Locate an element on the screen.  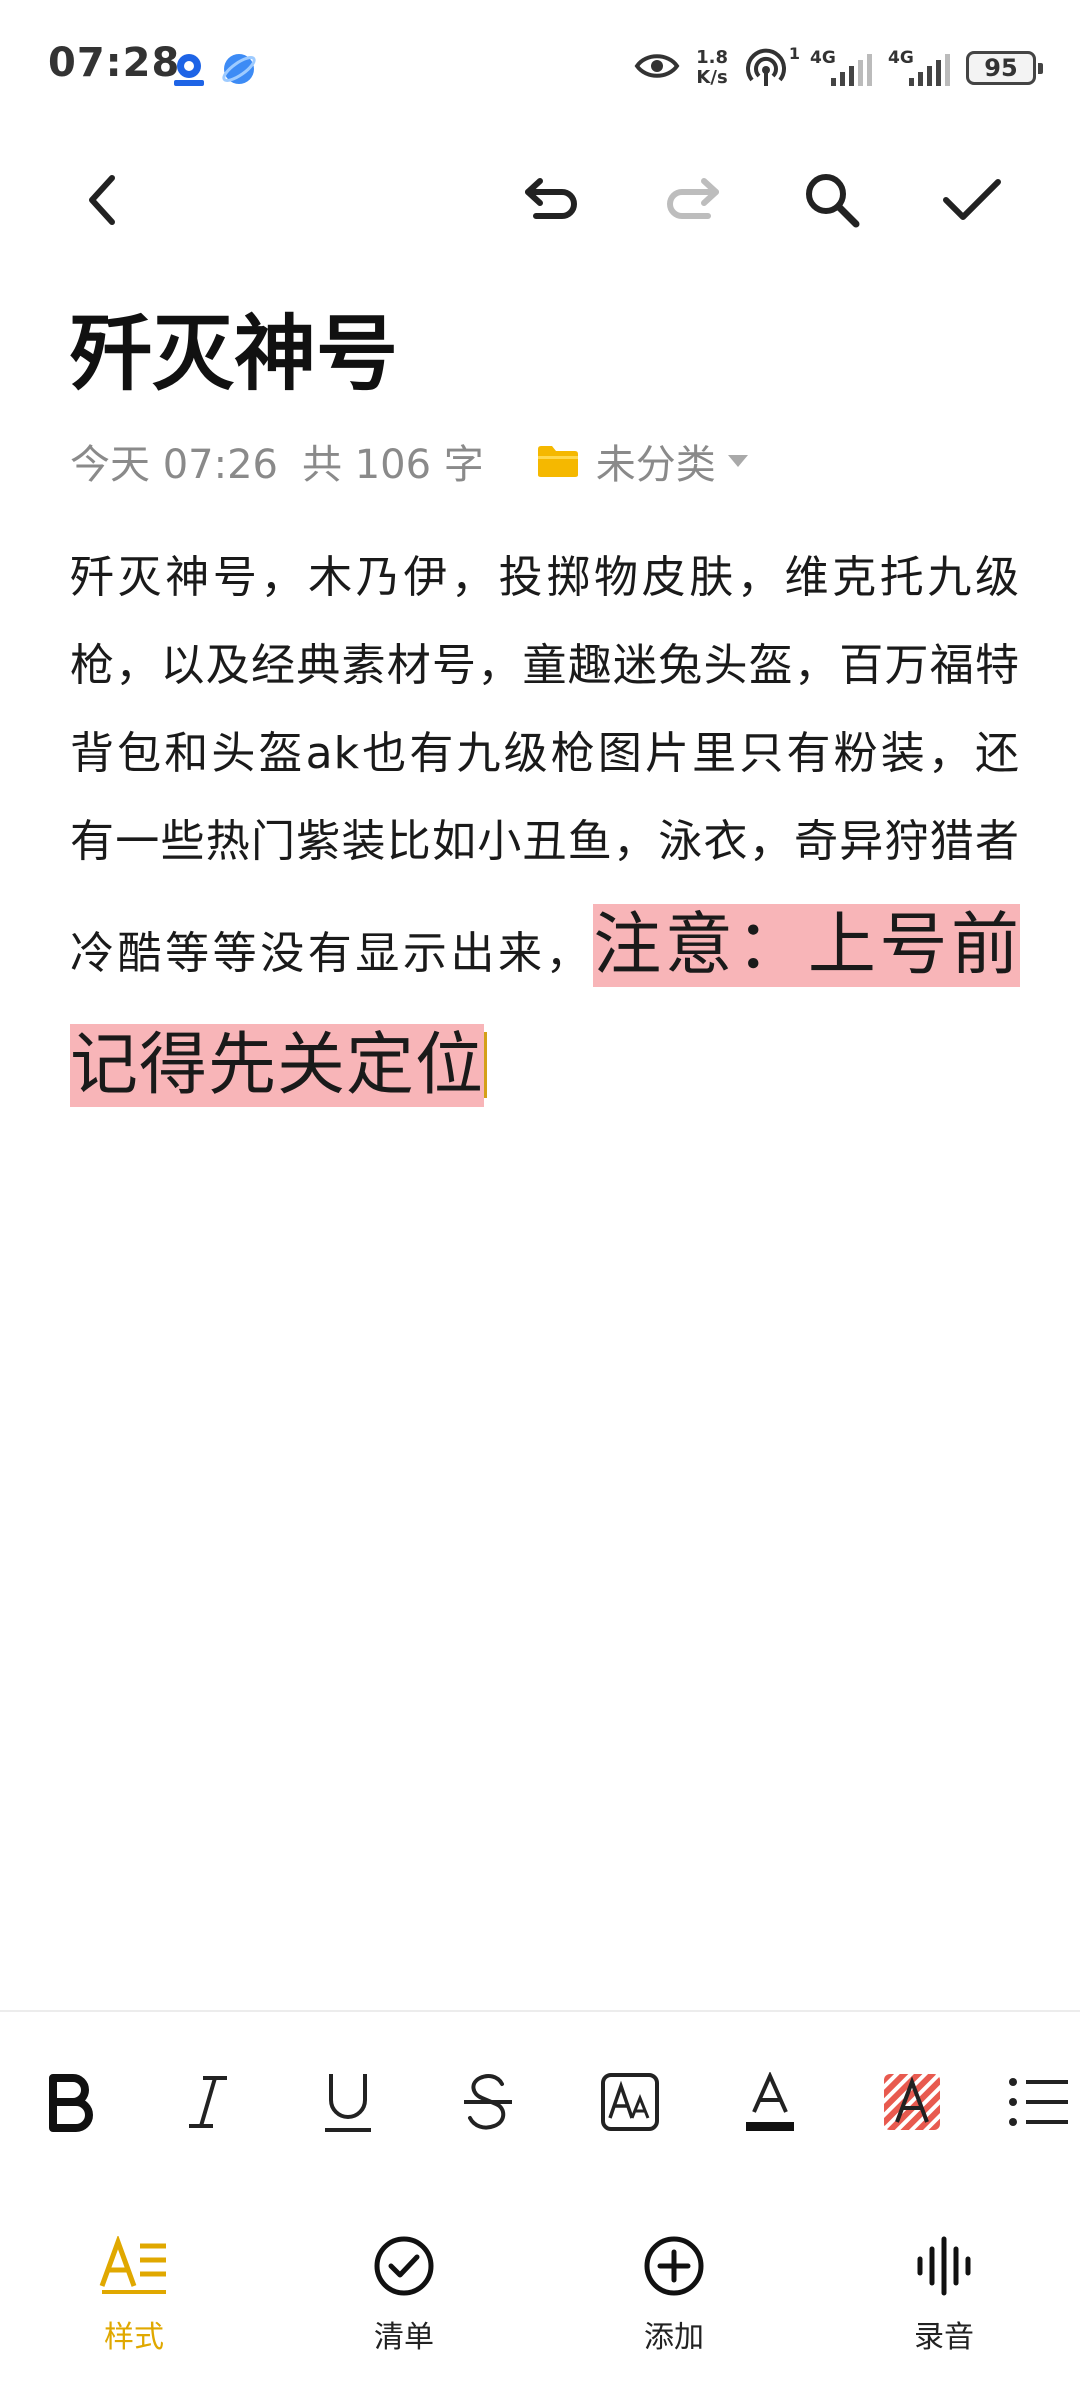
nav-add: 添加 is located at coordinates (674, 2295).